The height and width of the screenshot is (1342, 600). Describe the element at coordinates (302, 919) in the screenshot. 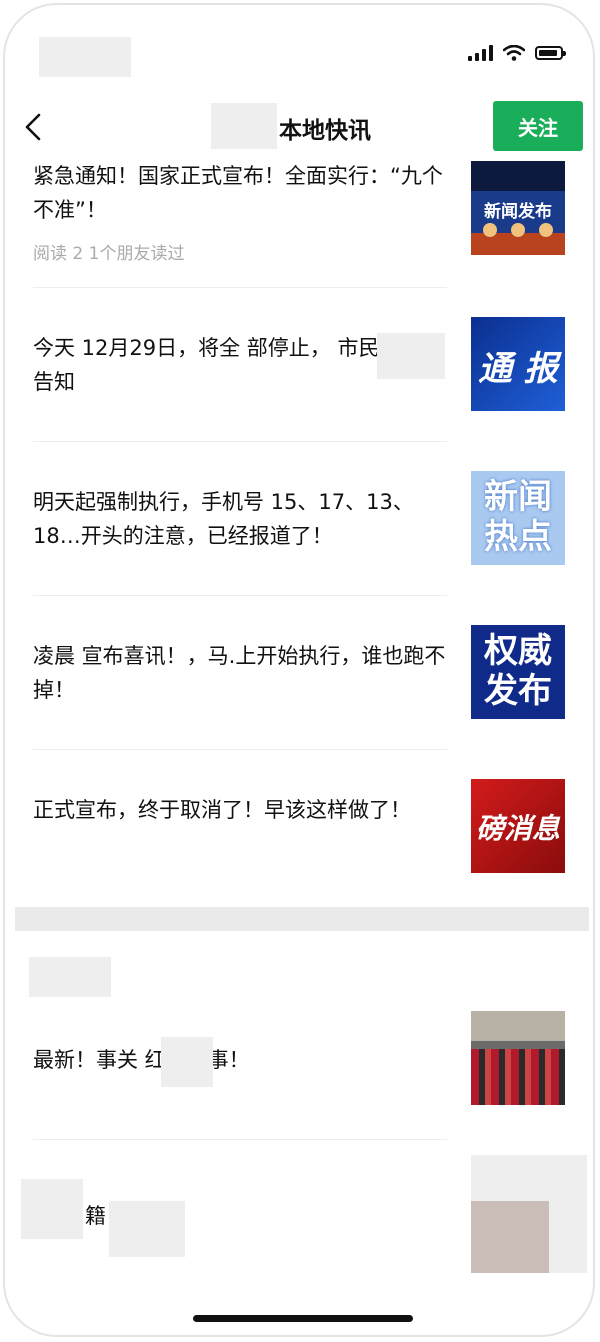

I see `section-separator` at that location.